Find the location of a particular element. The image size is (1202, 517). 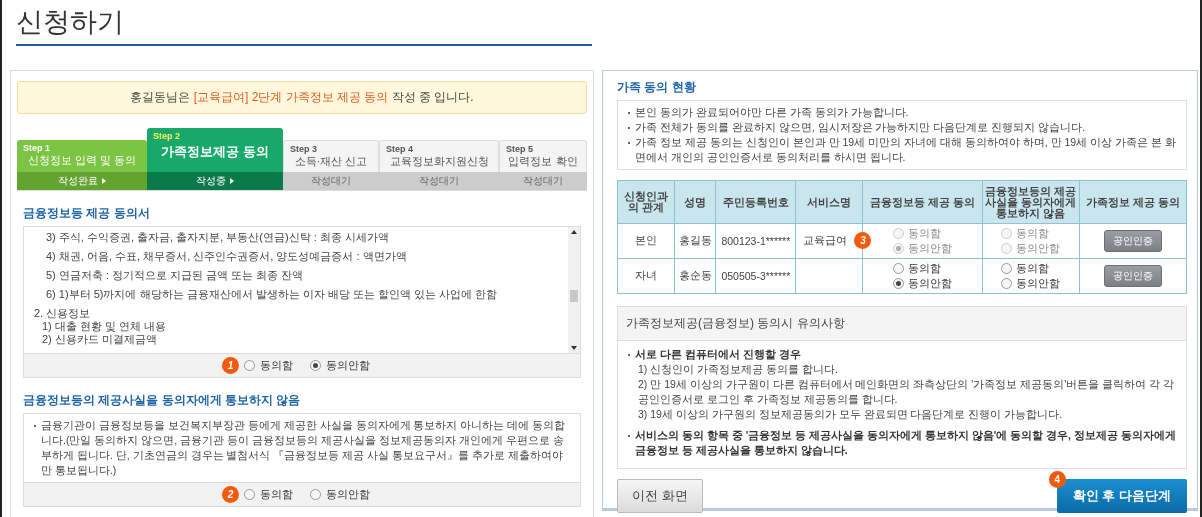

scrollbar is located at coordinates (574, 290).